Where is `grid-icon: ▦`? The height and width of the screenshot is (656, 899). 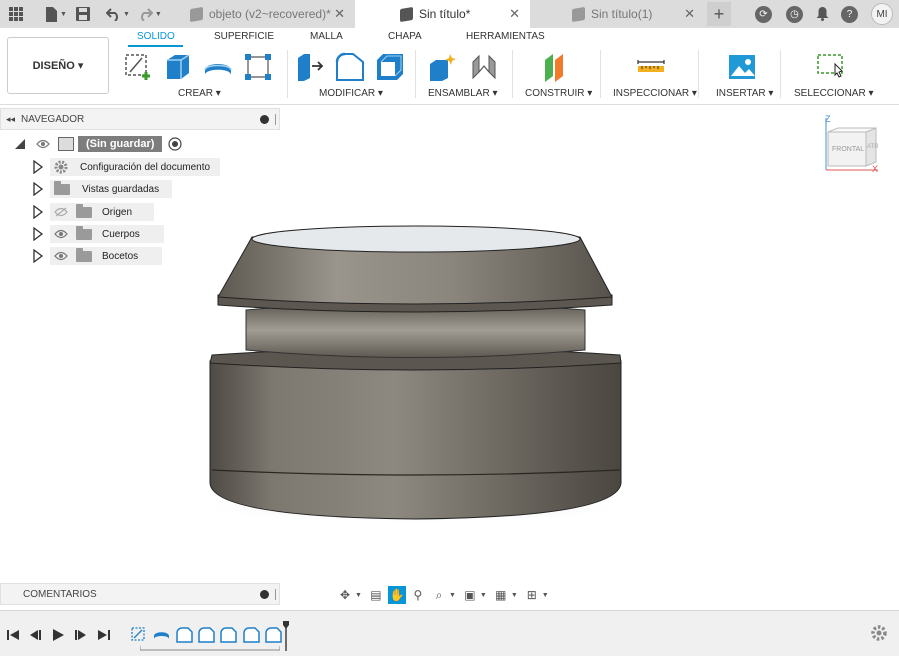
grid-icon: ▦ is located at coordinates (501, 595).